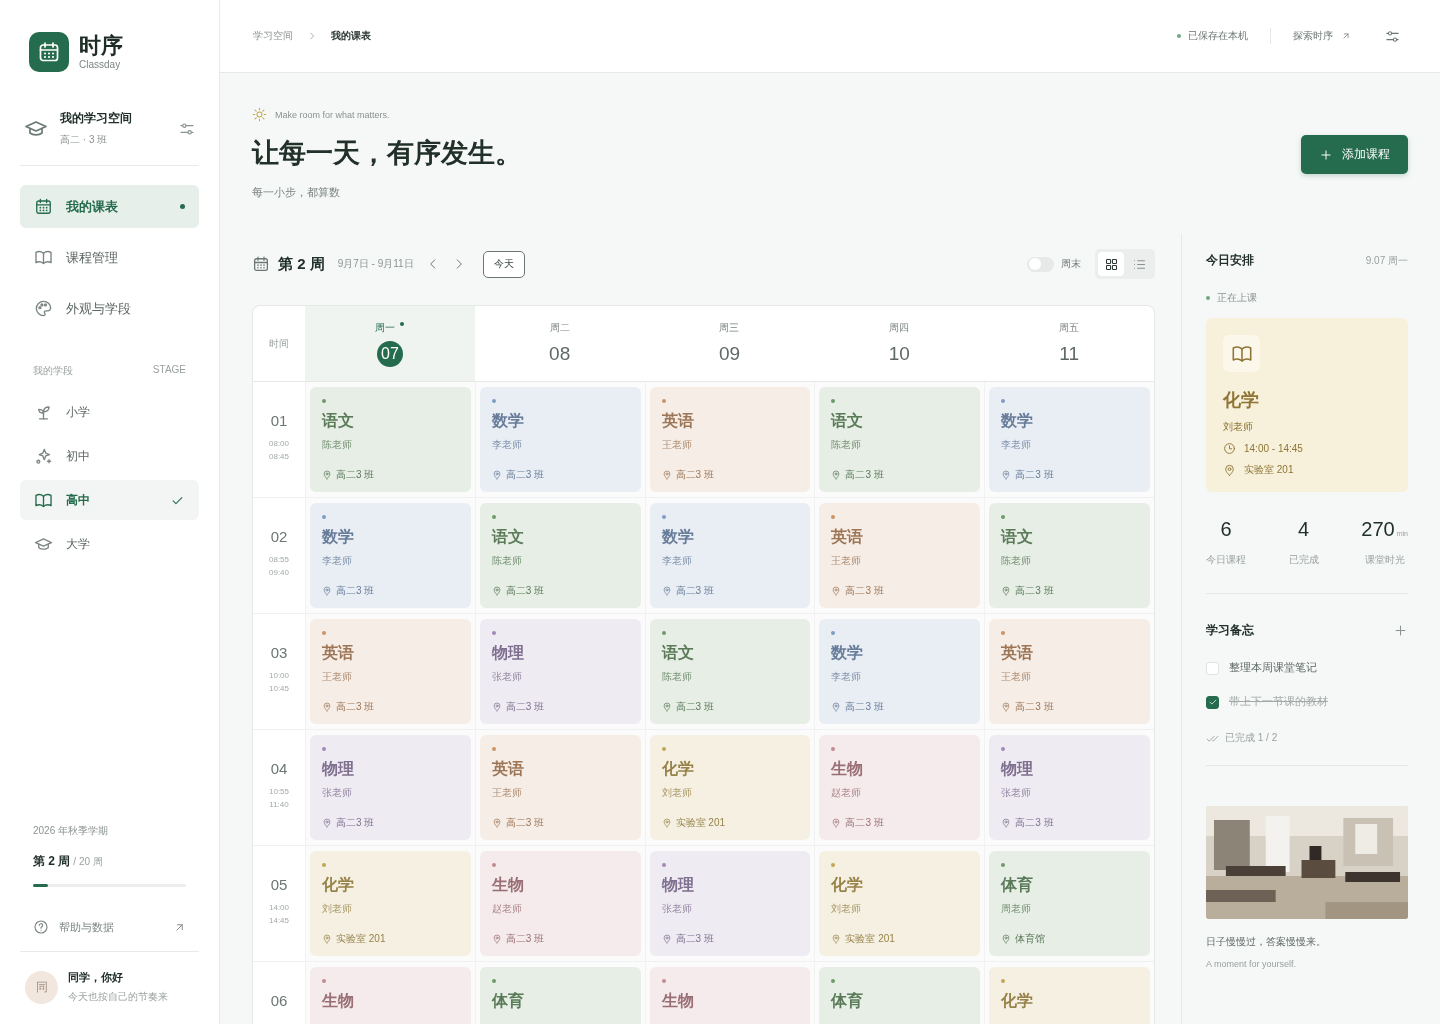 The image size is (1440, 1024). Describe the element at coordinates (1212, 702) in the screenshot. I see `checkbox` at that location.